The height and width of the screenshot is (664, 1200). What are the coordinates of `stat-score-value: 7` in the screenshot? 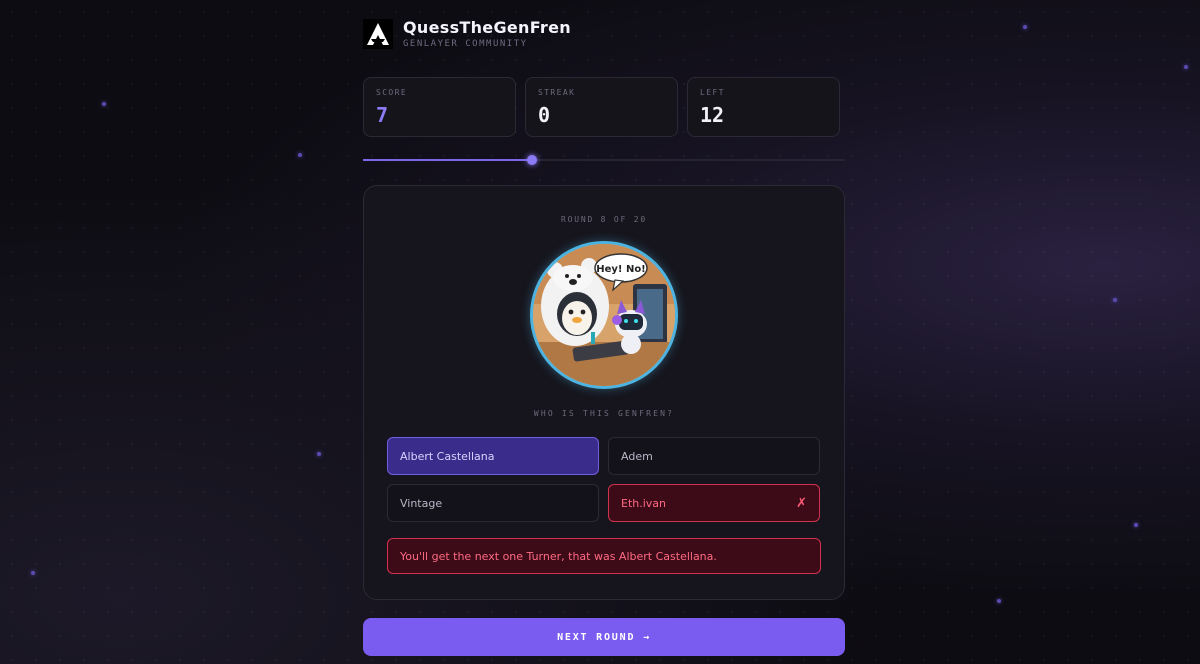 It's located at (382, 115).